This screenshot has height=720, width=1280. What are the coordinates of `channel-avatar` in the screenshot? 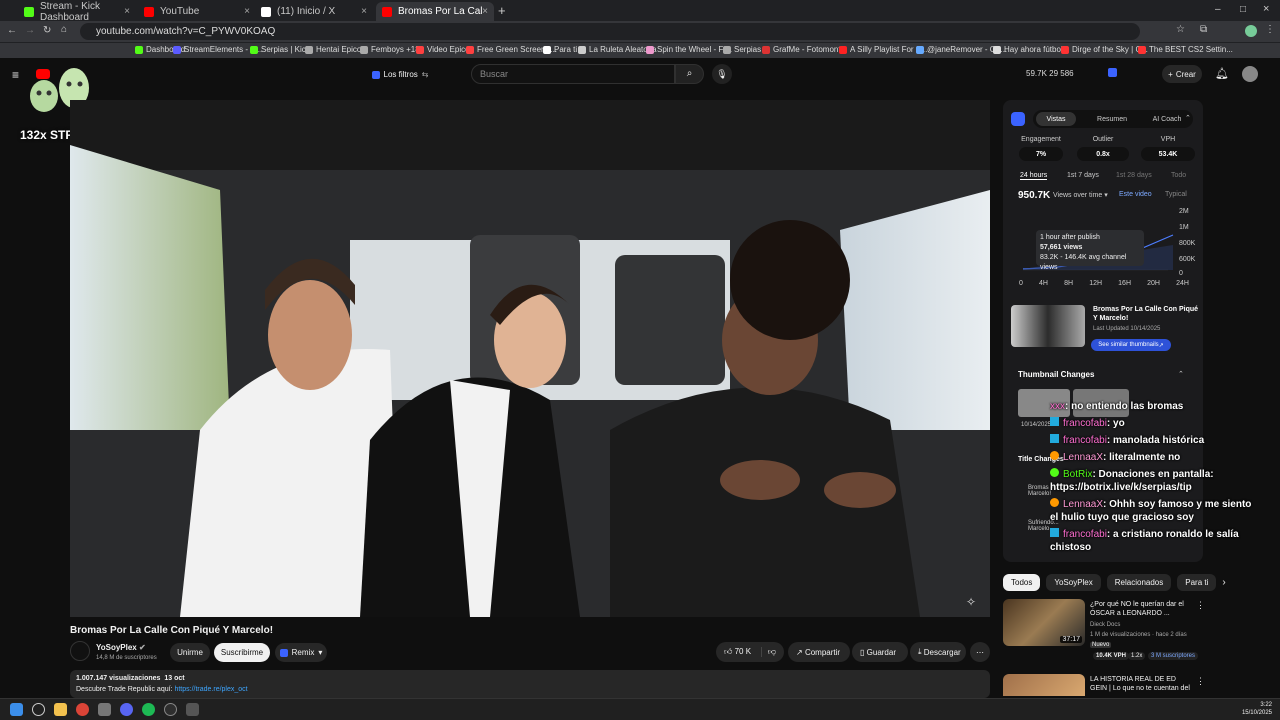 It's located at (80, 651).